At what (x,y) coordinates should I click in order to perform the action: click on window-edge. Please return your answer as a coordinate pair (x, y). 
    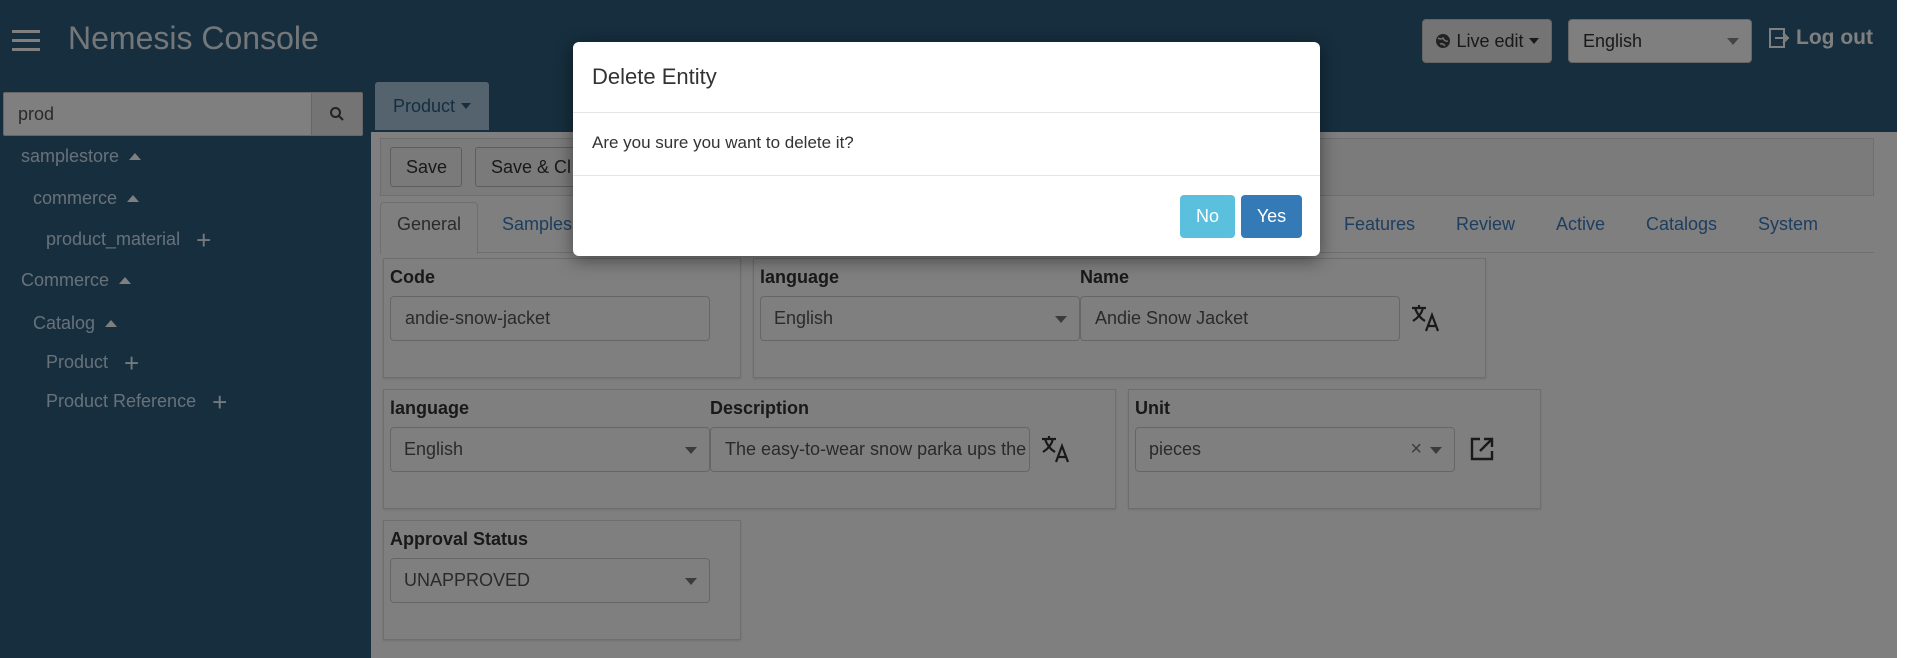
    Looking at the image, I should click on (1902, 329).